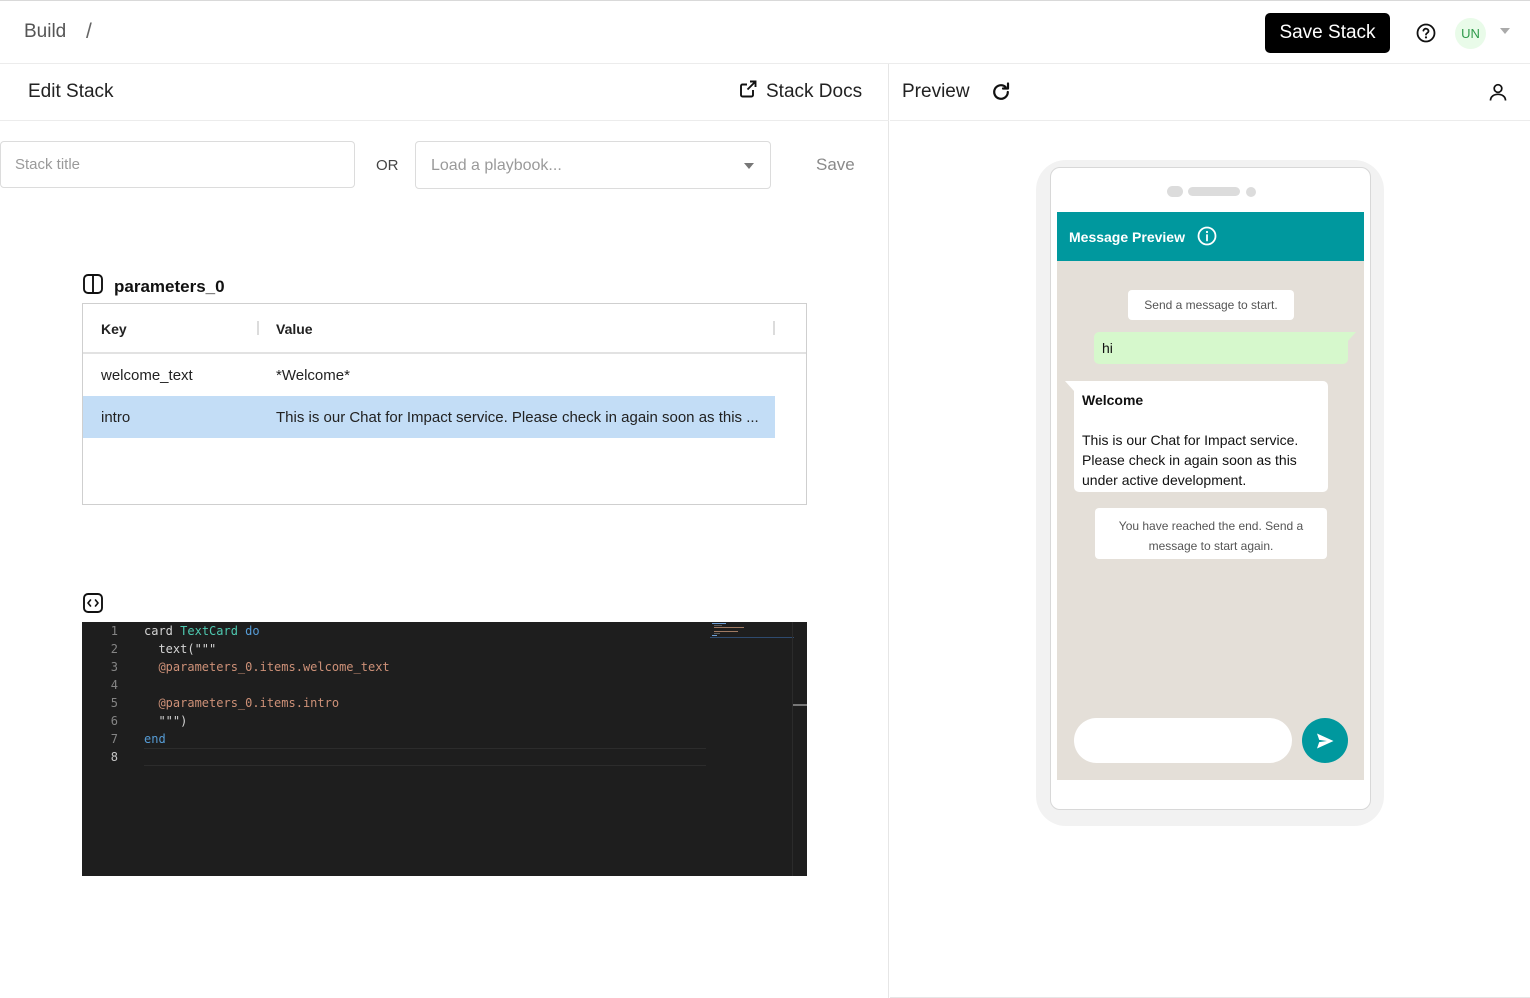 The width and height of the screenshot is (1530, 998). I want to click on system-message-start: Send a message to start., so click(1211, 305).